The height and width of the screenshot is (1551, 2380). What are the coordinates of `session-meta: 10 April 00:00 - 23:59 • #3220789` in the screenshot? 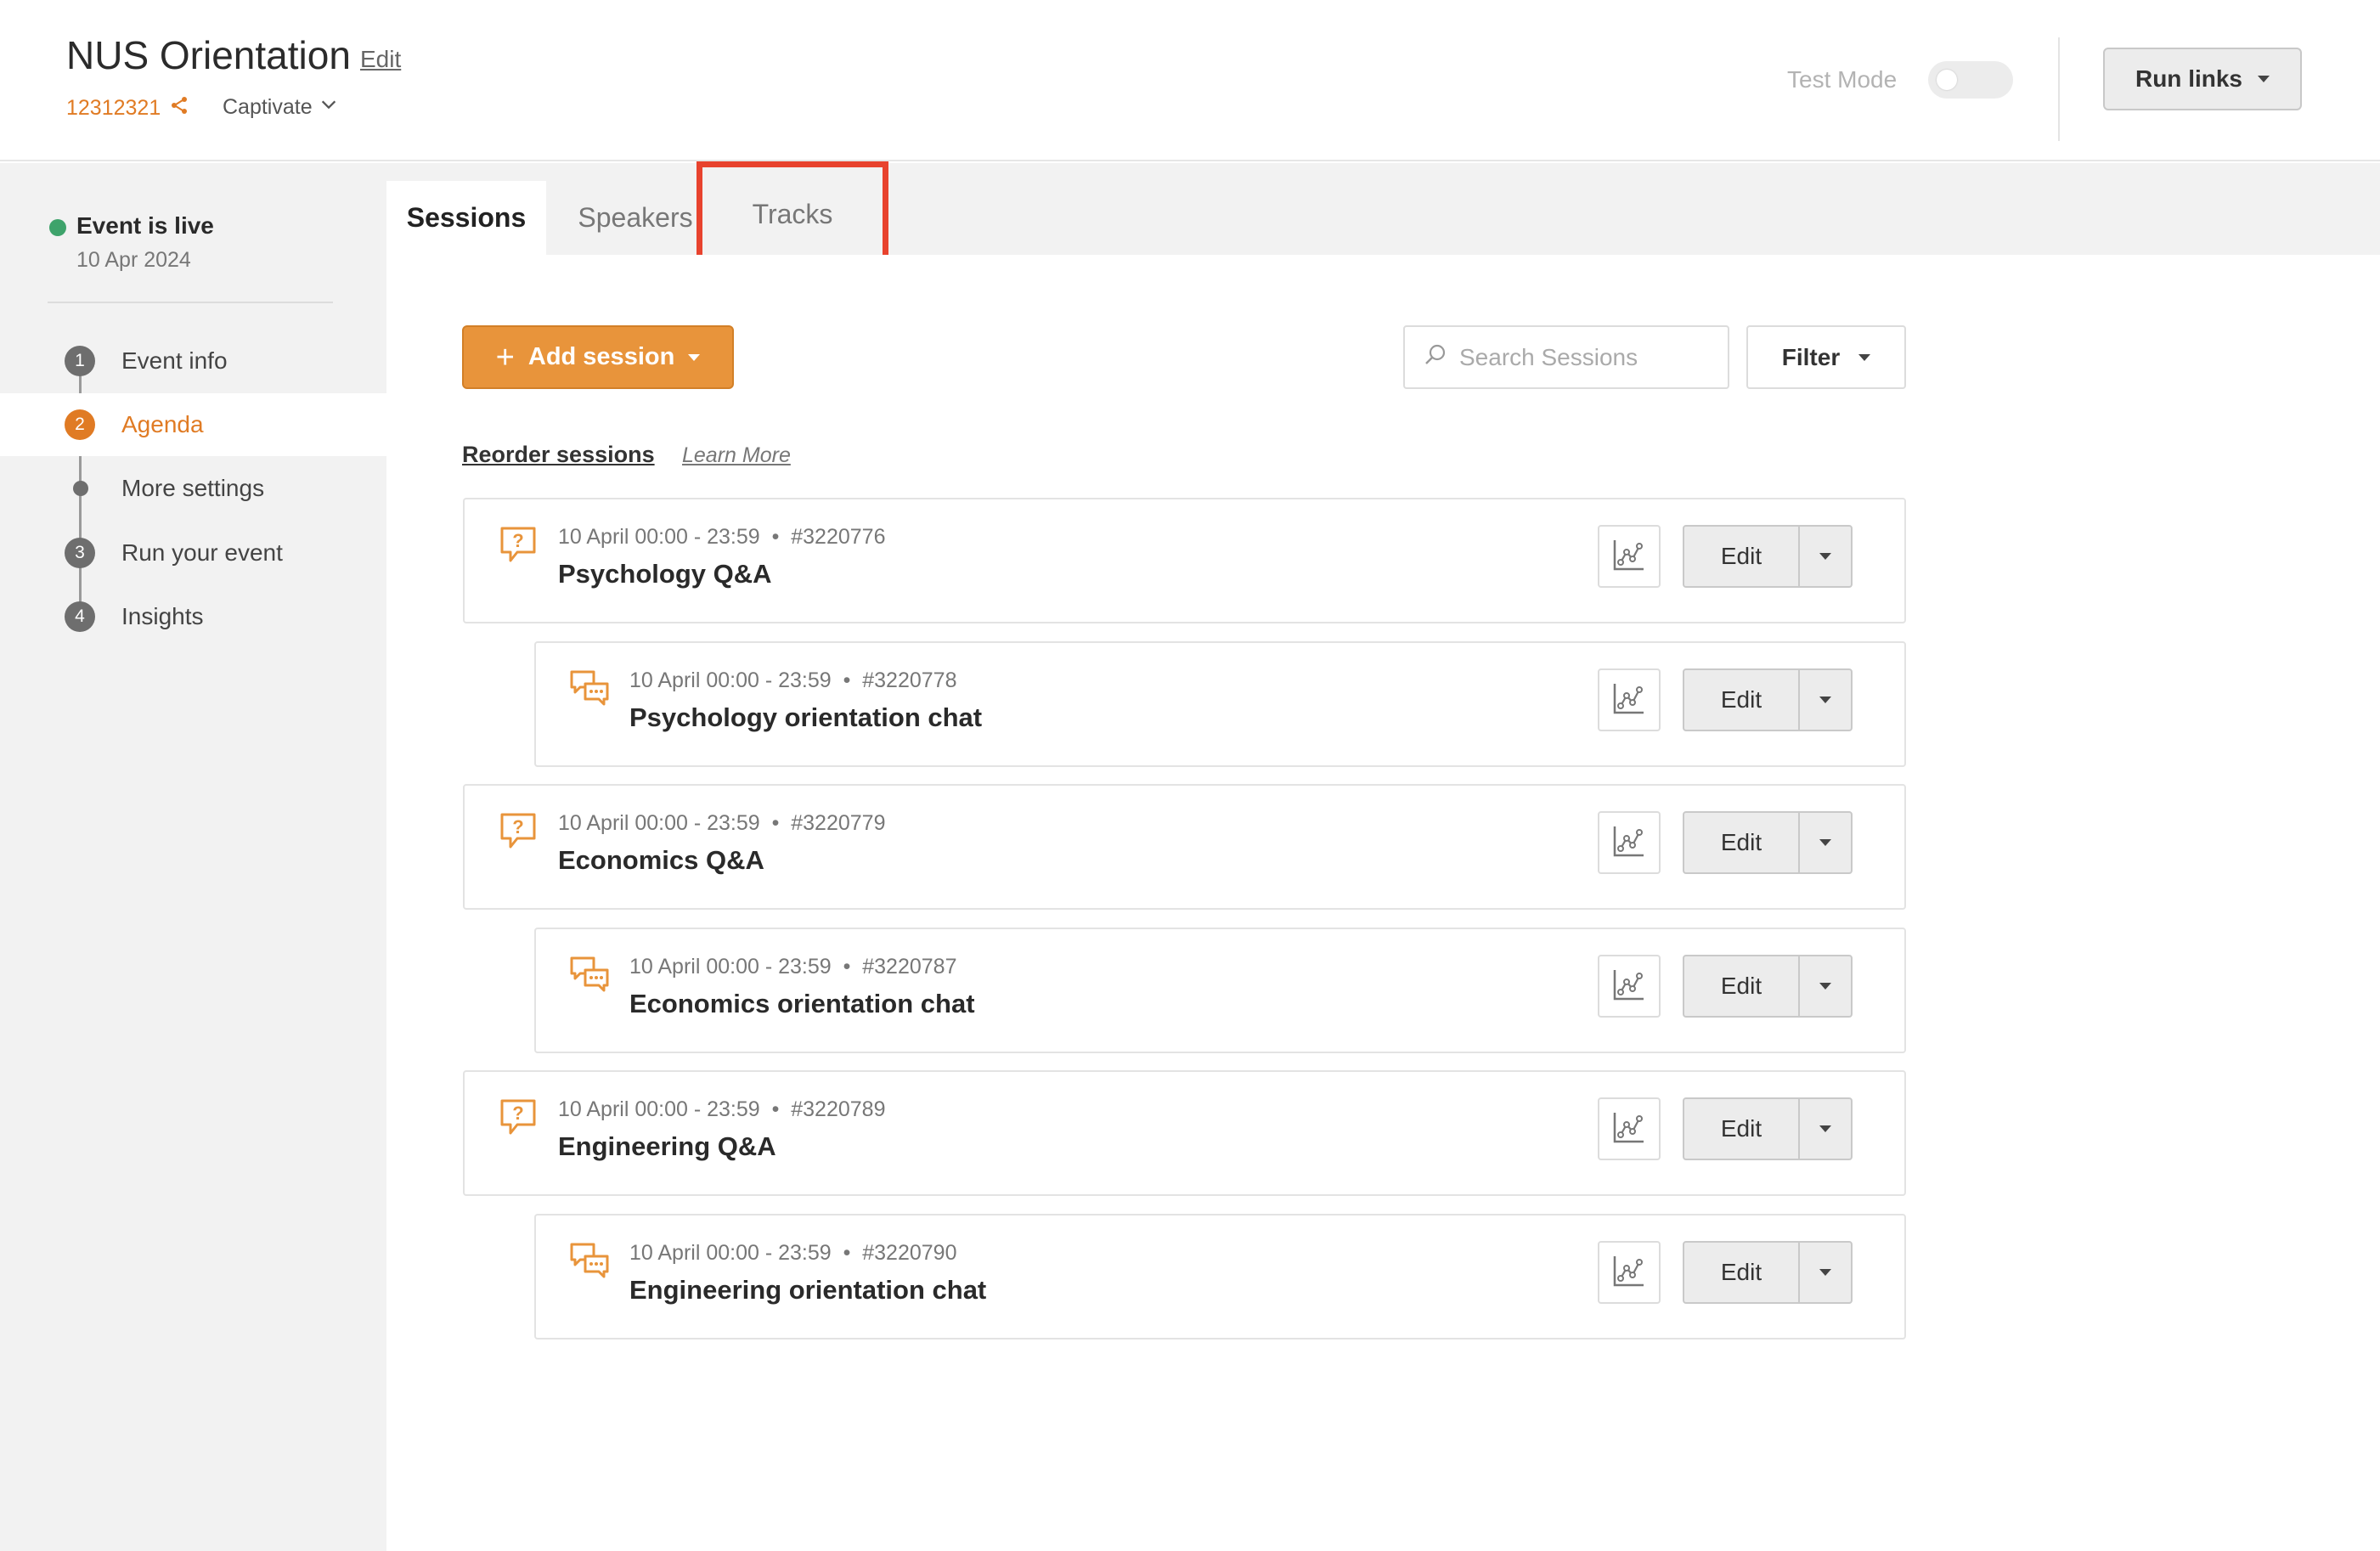 It's located at (722, 1109).